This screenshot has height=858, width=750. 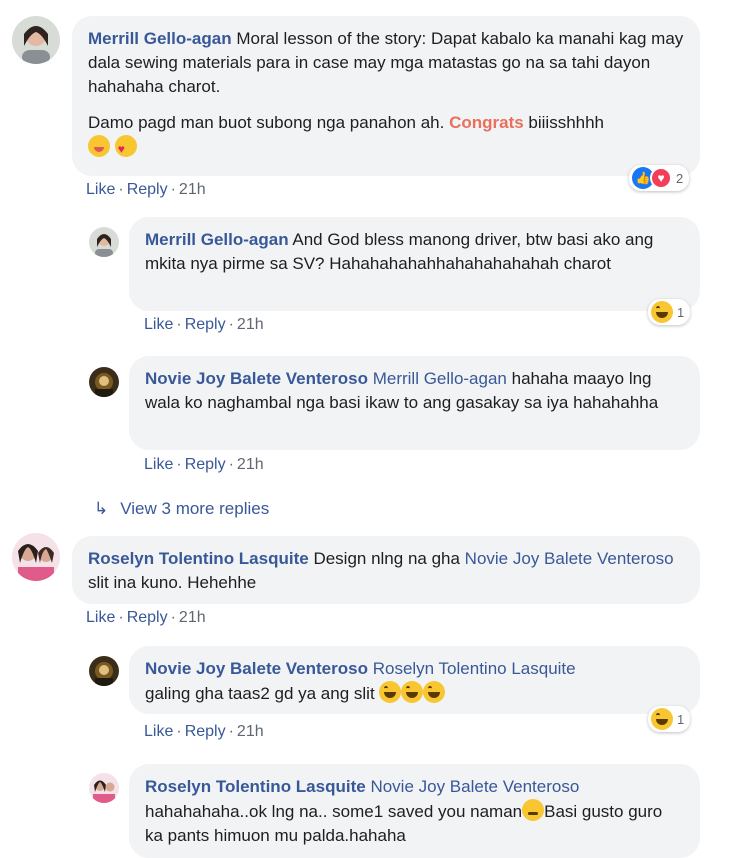 What do you see at coordinates (564, 122) in the screenshot?
I see `comment-text: biiisshhhh` at bounding box center [564, 122].